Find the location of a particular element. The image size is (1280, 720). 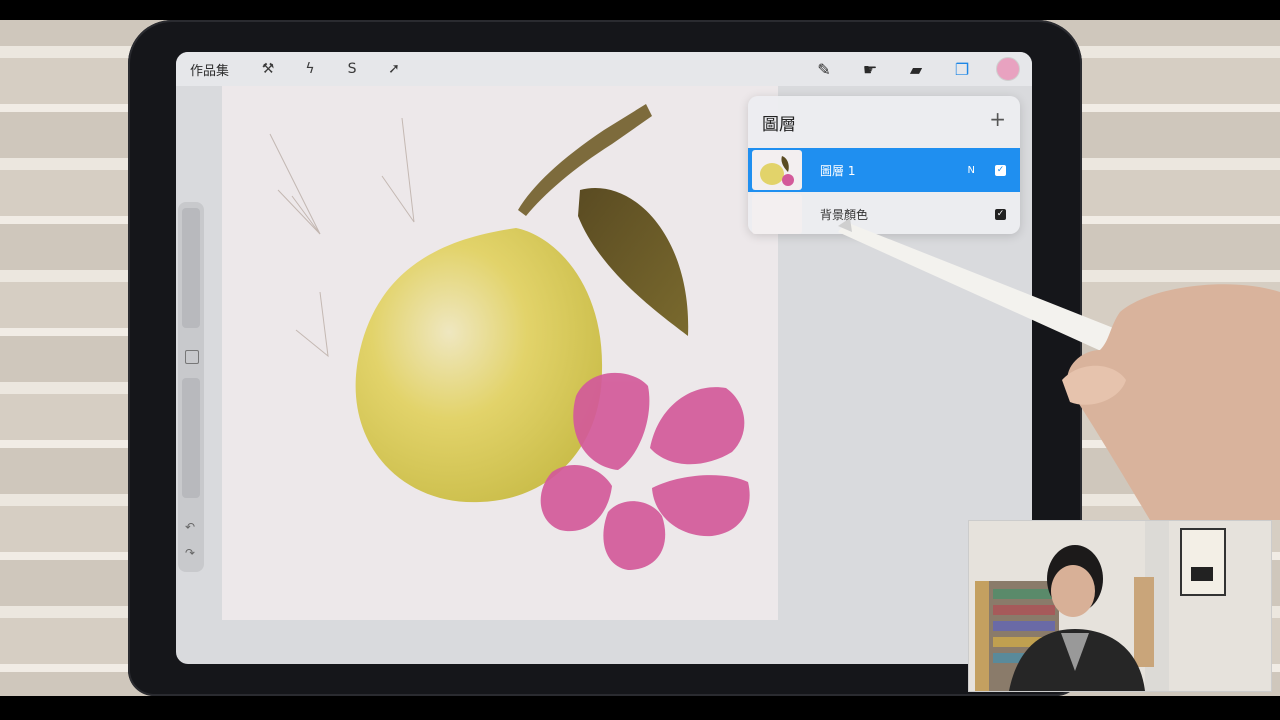

redo-icon: ↷ is located at coordinates (190, 553).